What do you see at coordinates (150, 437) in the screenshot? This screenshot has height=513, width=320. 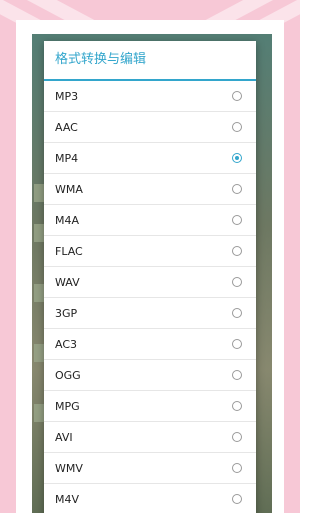 I see `format-option-avi: AVI` at bounding box center [150, 437].